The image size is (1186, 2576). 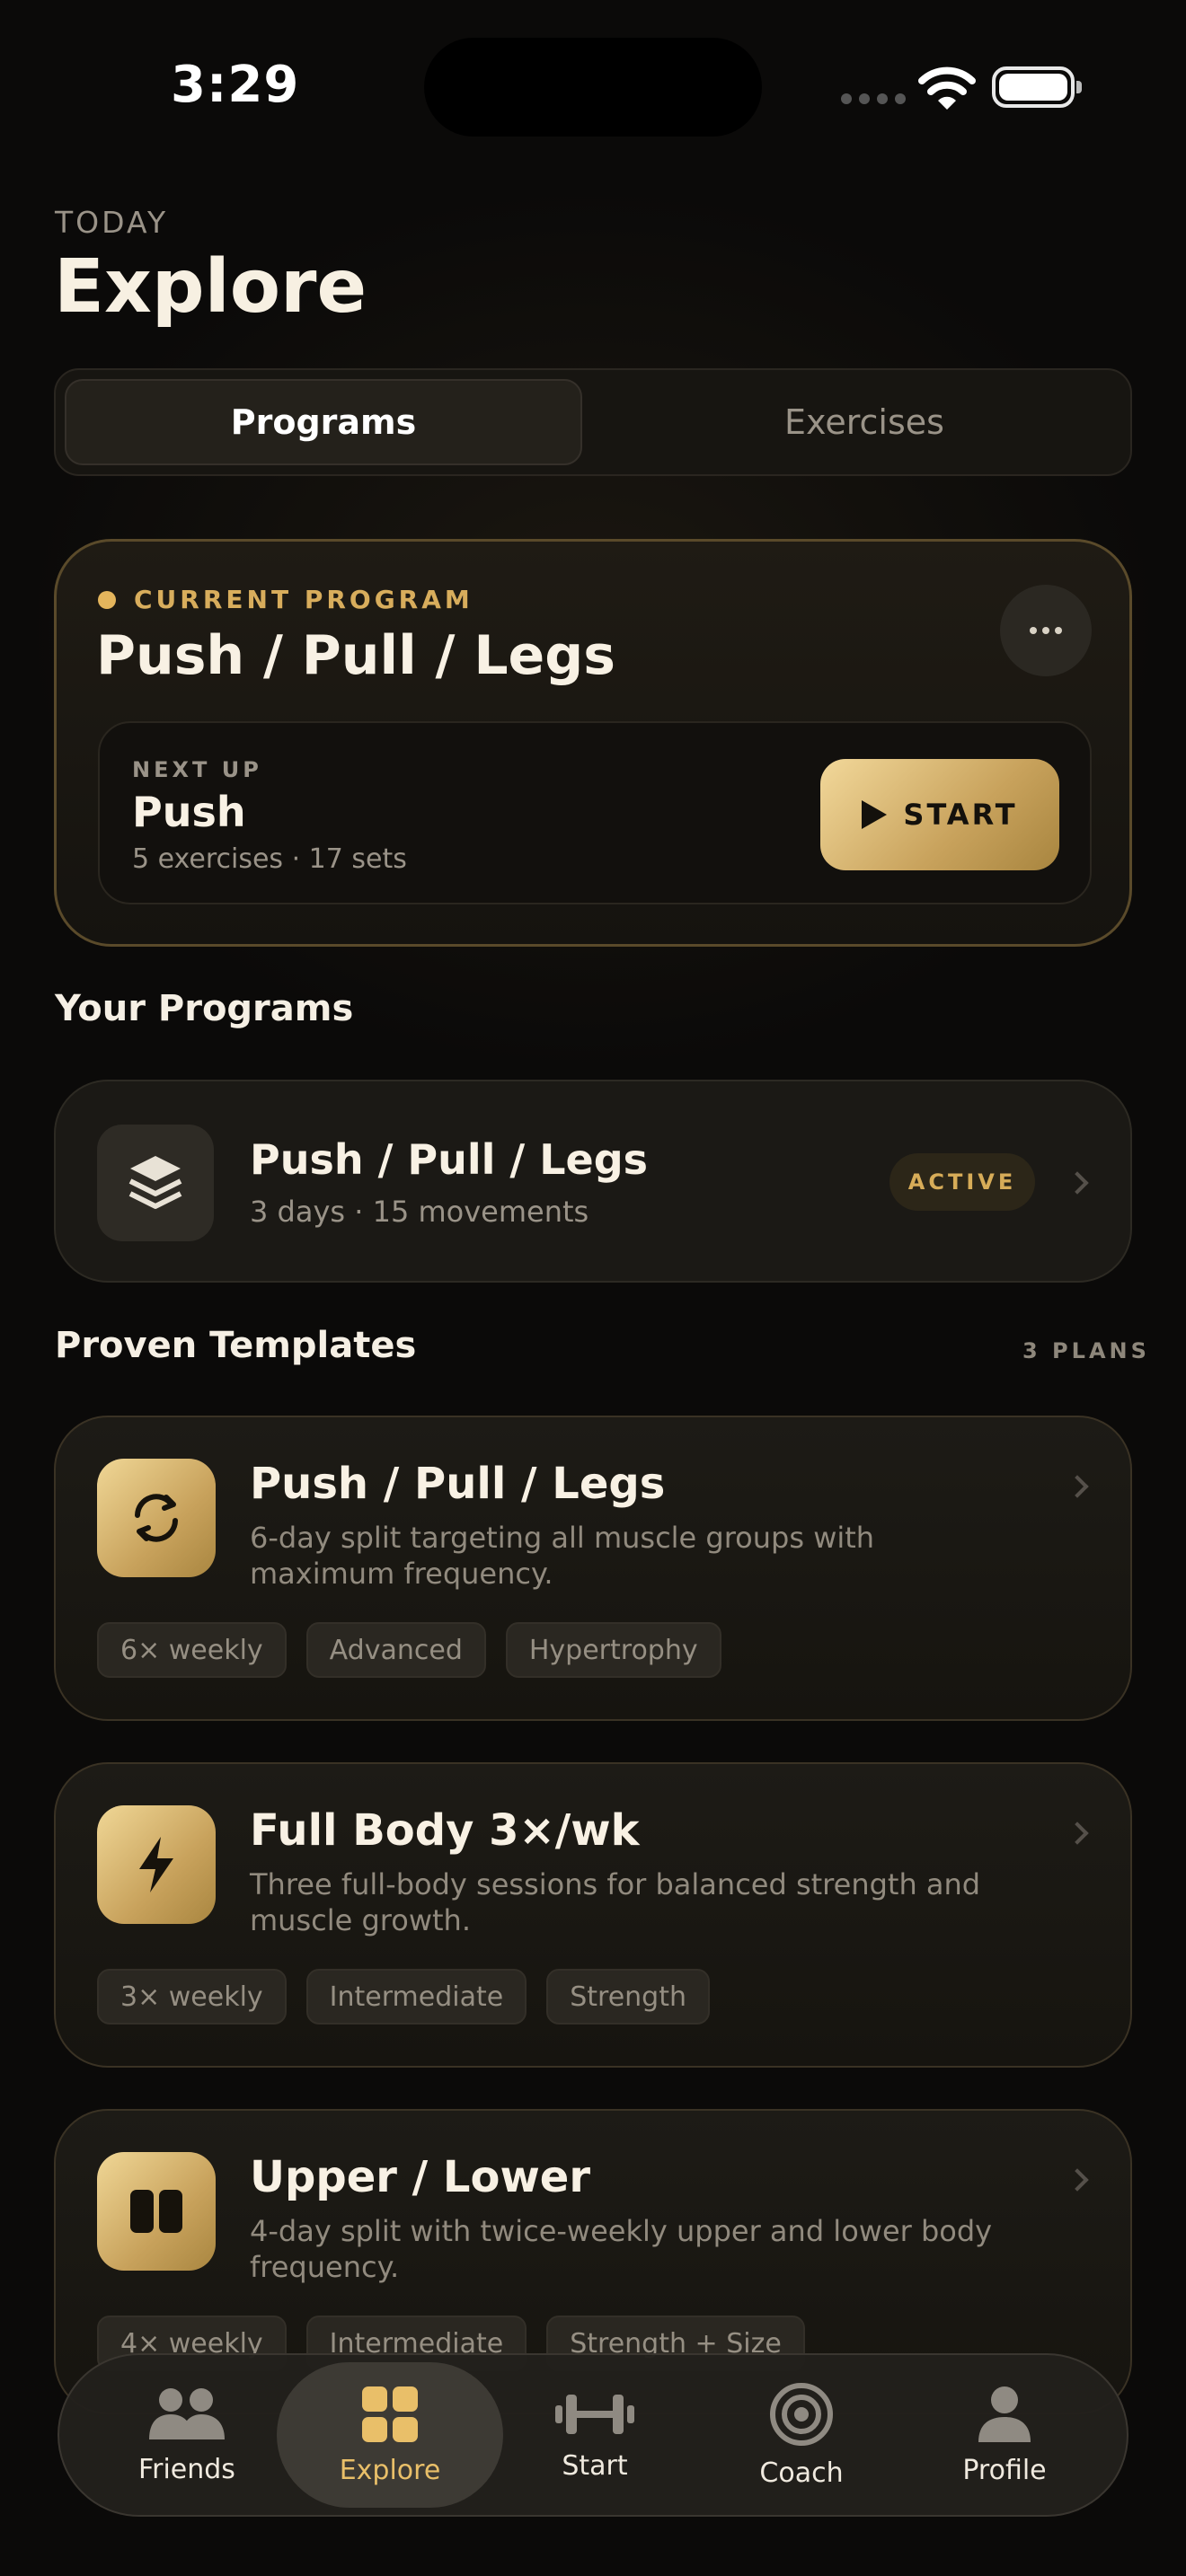 What do you see at coordinates (204, 1008) in the screenshot?
I see `your-programs-heading: Your Programs` at bounding box center [204, 1008].